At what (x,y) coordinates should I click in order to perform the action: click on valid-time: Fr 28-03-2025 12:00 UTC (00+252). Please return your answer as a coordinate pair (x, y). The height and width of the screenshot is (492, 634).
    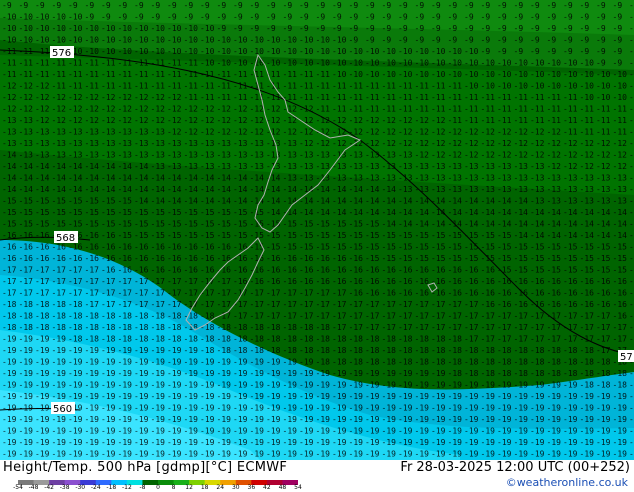
    Looking at the image, I should click on (515, 467).